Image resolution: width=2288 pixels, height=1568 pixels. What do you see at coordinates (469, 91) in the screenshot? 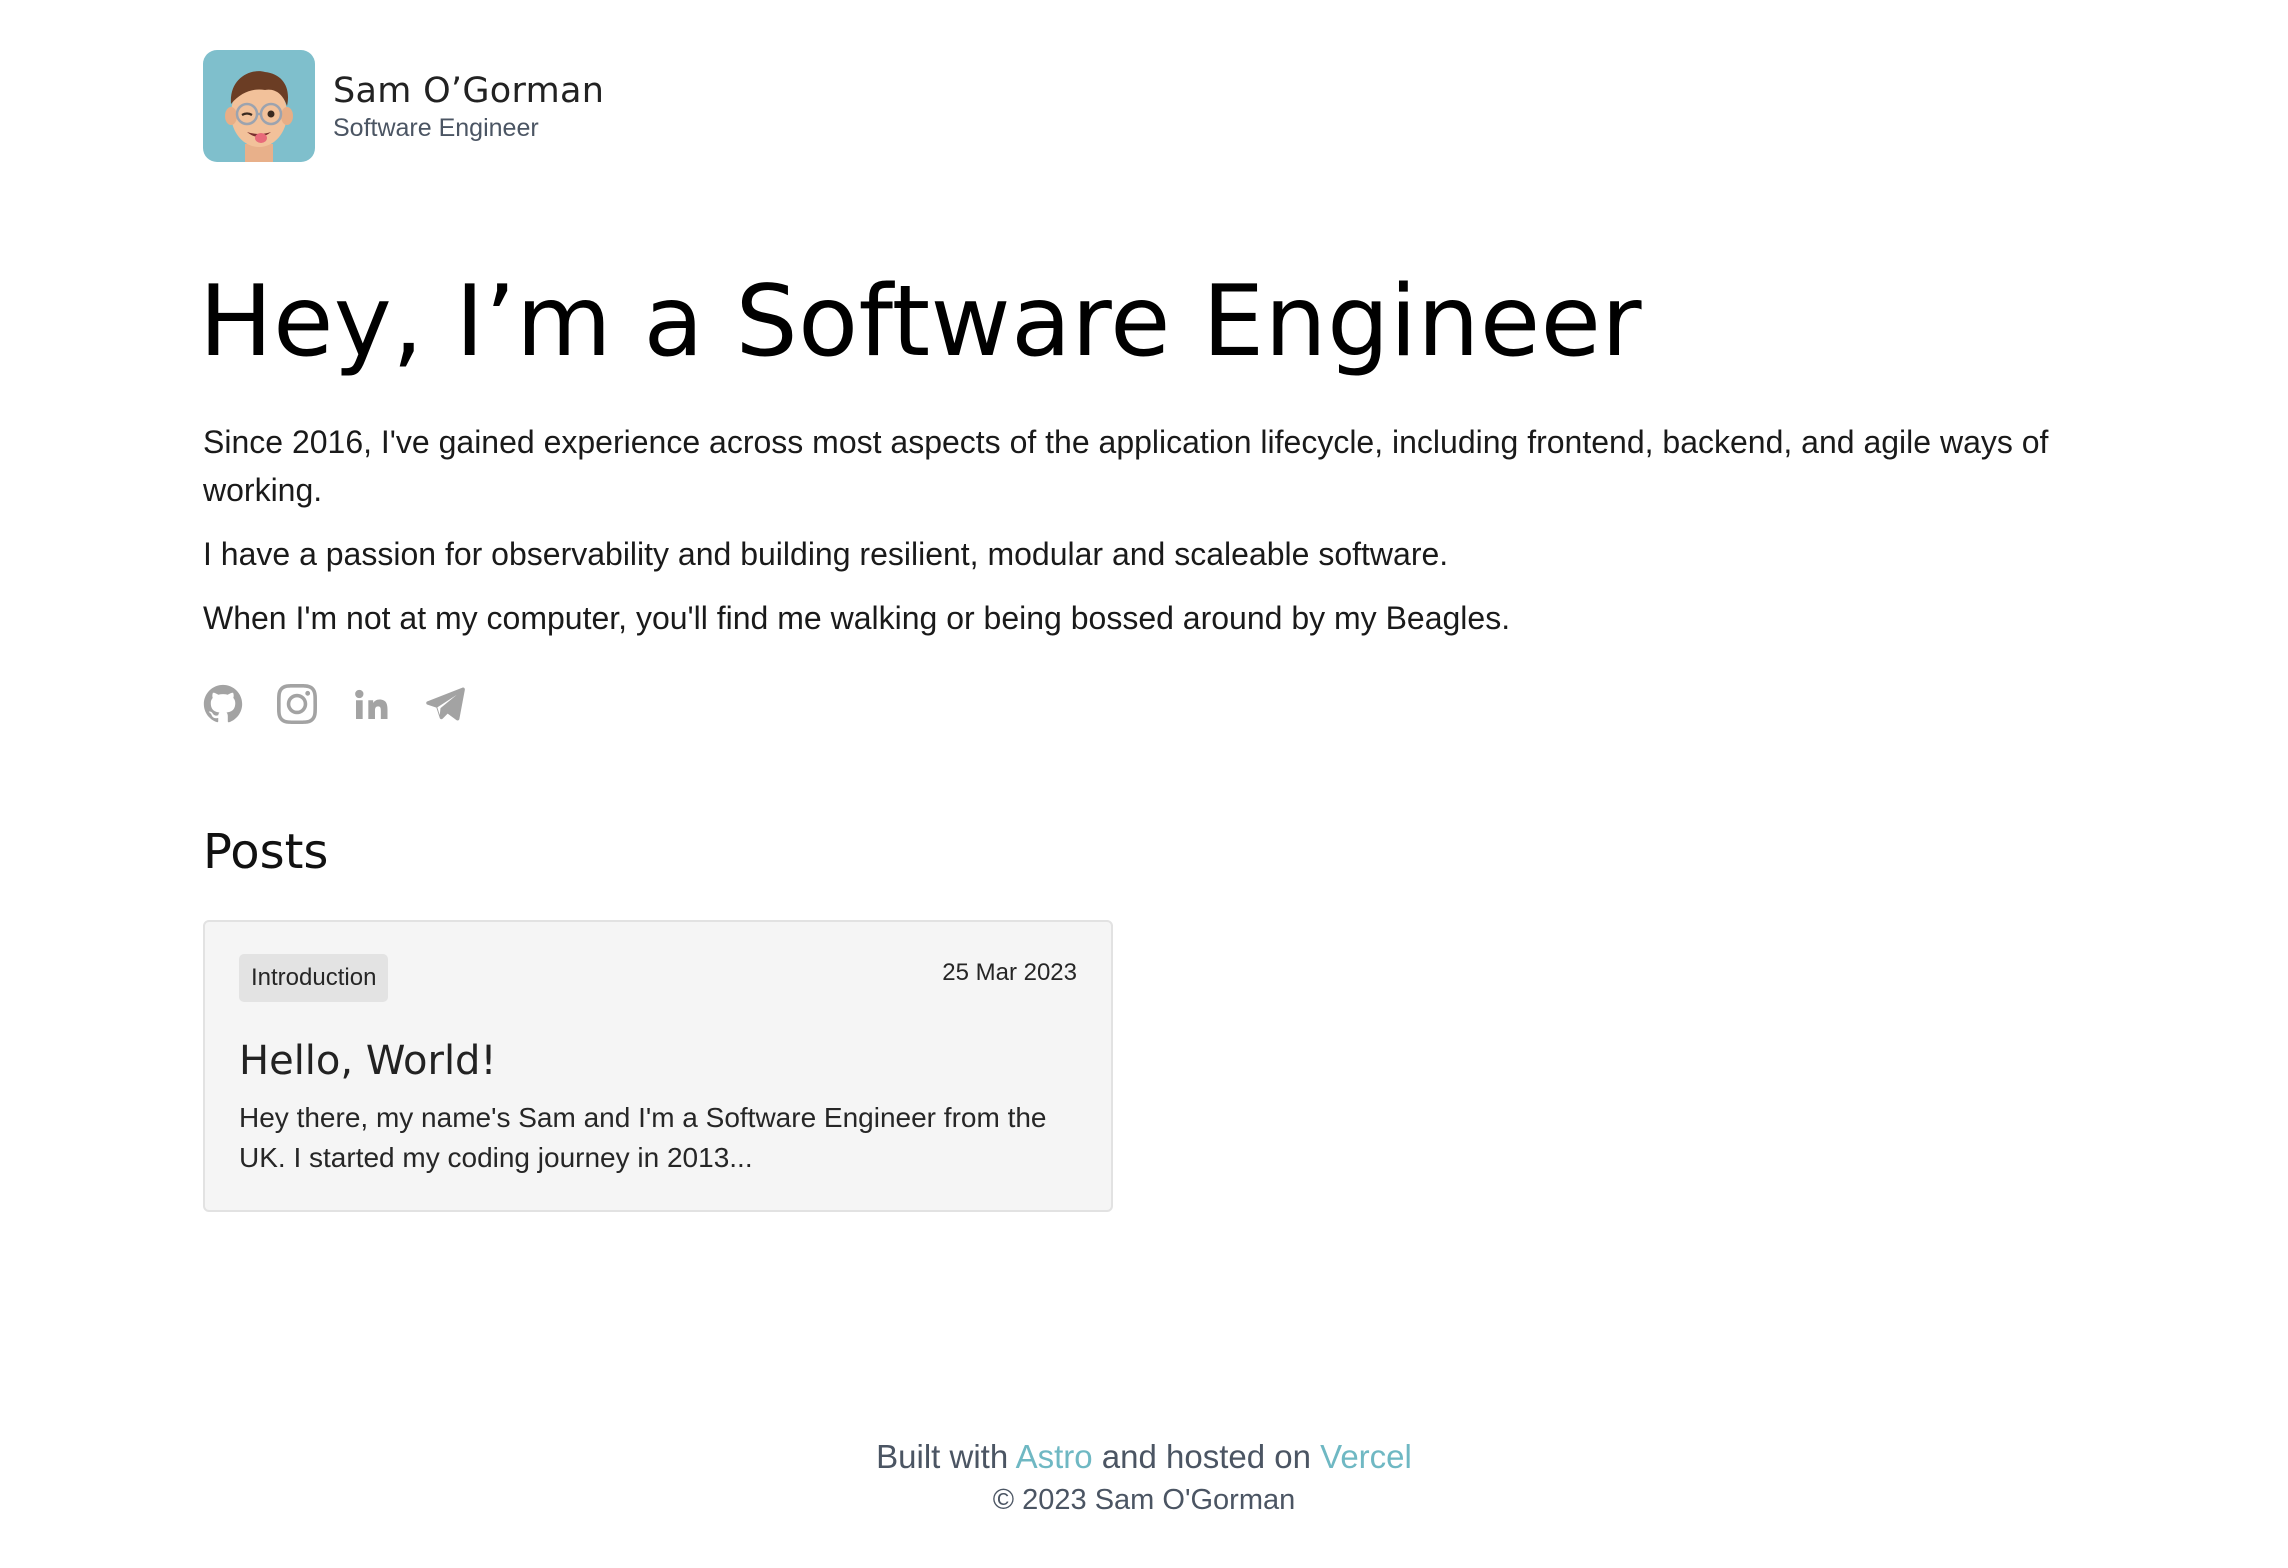
I see `site-owner-name: Sam O’Gorman` at bounding box center [469, 91].